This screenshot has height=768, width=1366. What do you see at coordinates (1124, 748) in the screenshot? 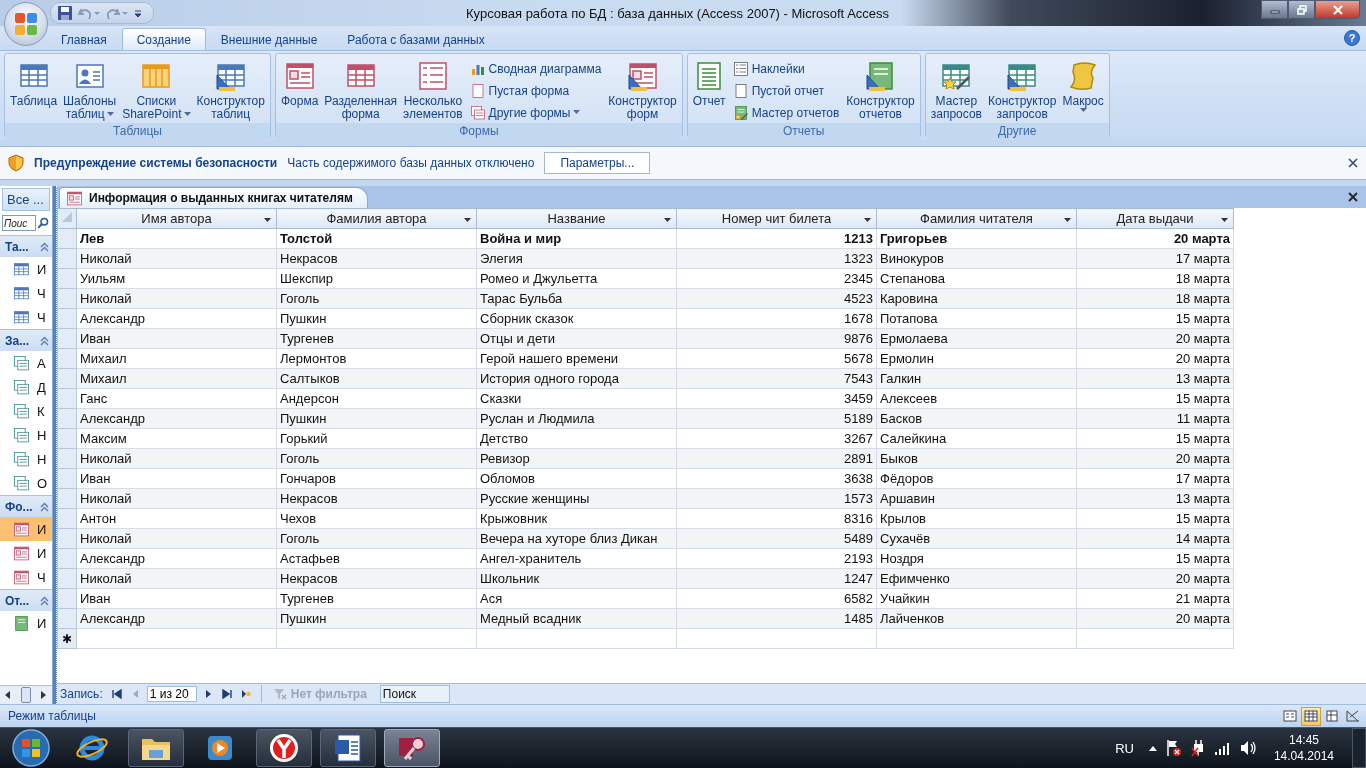
I see `language-indicator: RU` at bounding box center [1124, 748].